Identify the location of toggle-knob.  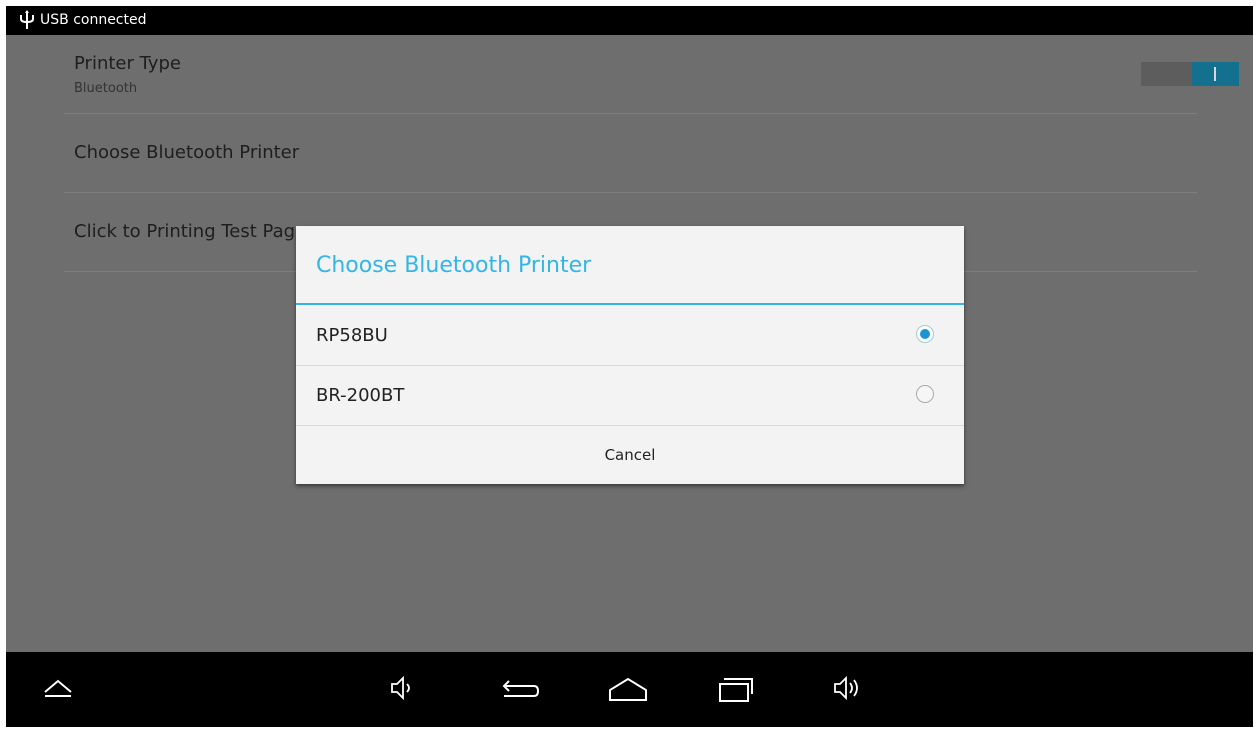
(1215, 74).